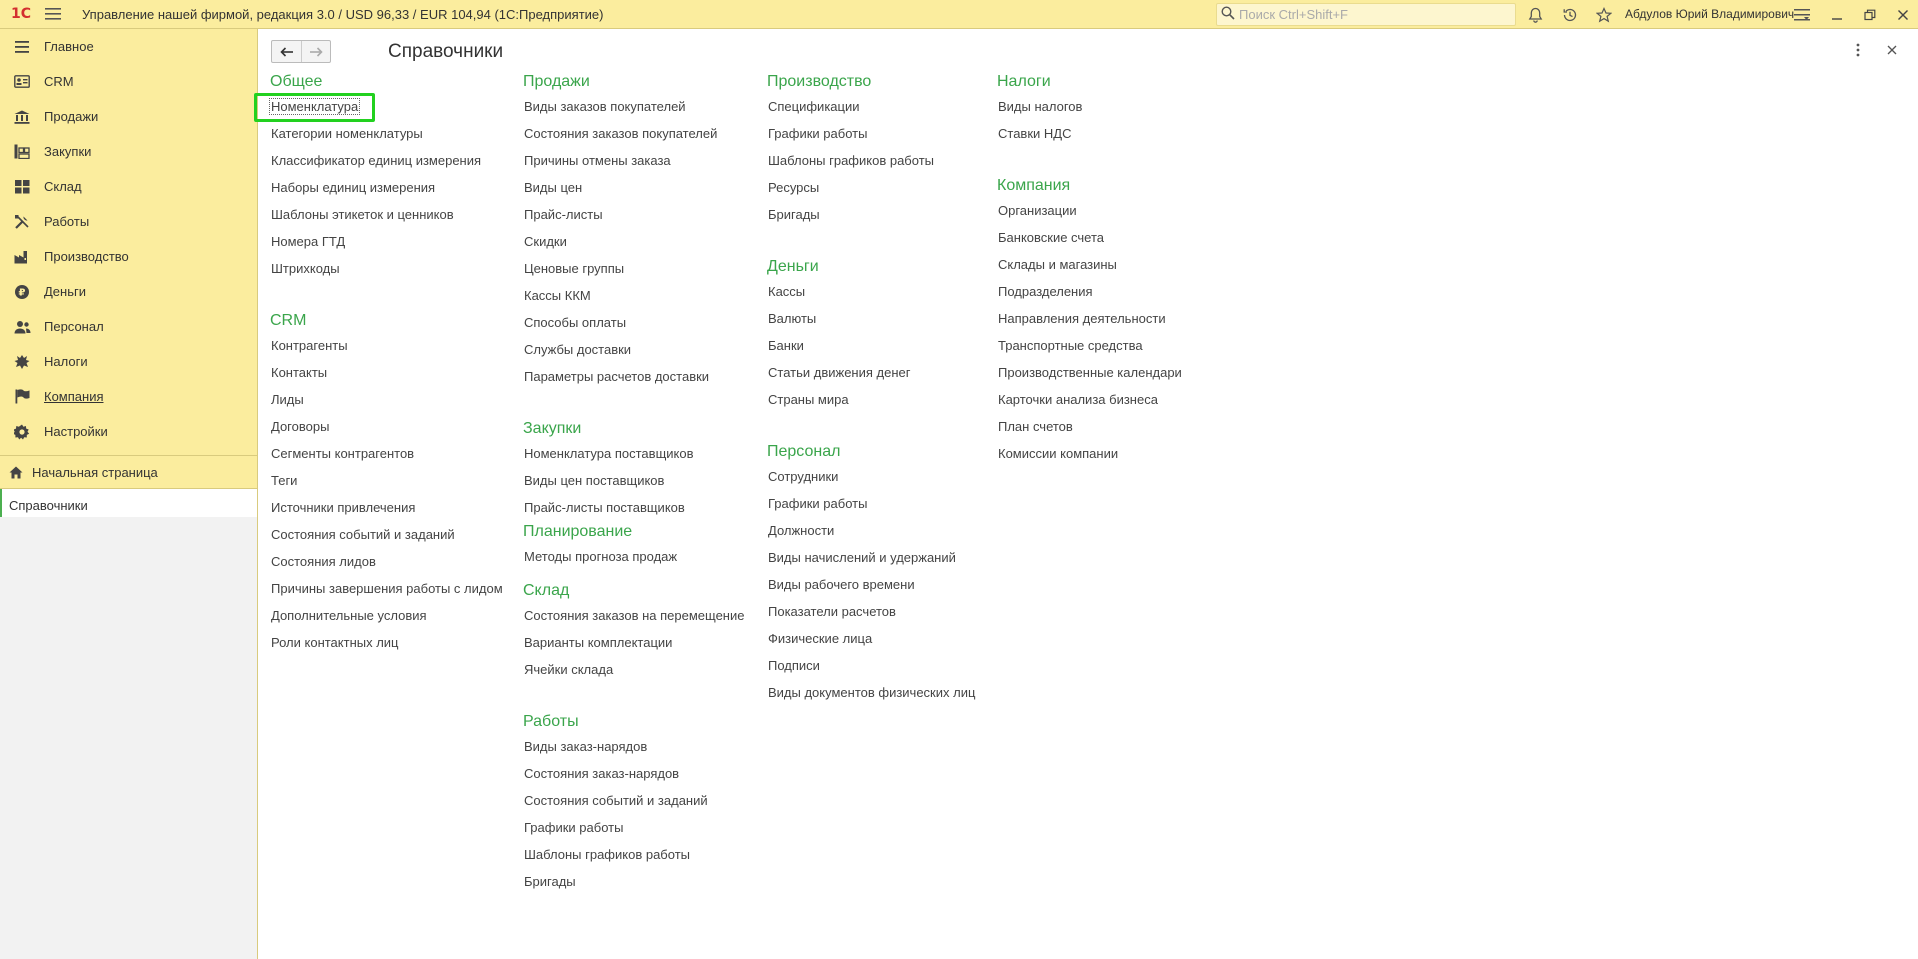 Image resolution: width=1918 pixels, height=959 pixels. What do you see at coordinates (315, 51) in the screenshot?
I see `forward-arrow-icon` at bounding box center [315, 51].